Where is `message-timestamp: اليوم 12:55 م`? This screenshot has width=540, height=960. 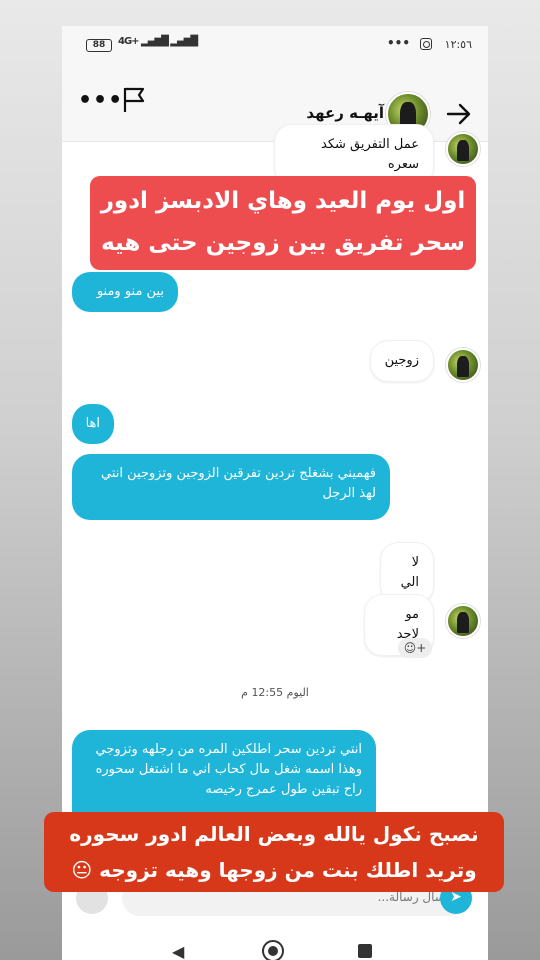 message-timestamp: اليوم 12:55 م is located at coordinates (275, 692).